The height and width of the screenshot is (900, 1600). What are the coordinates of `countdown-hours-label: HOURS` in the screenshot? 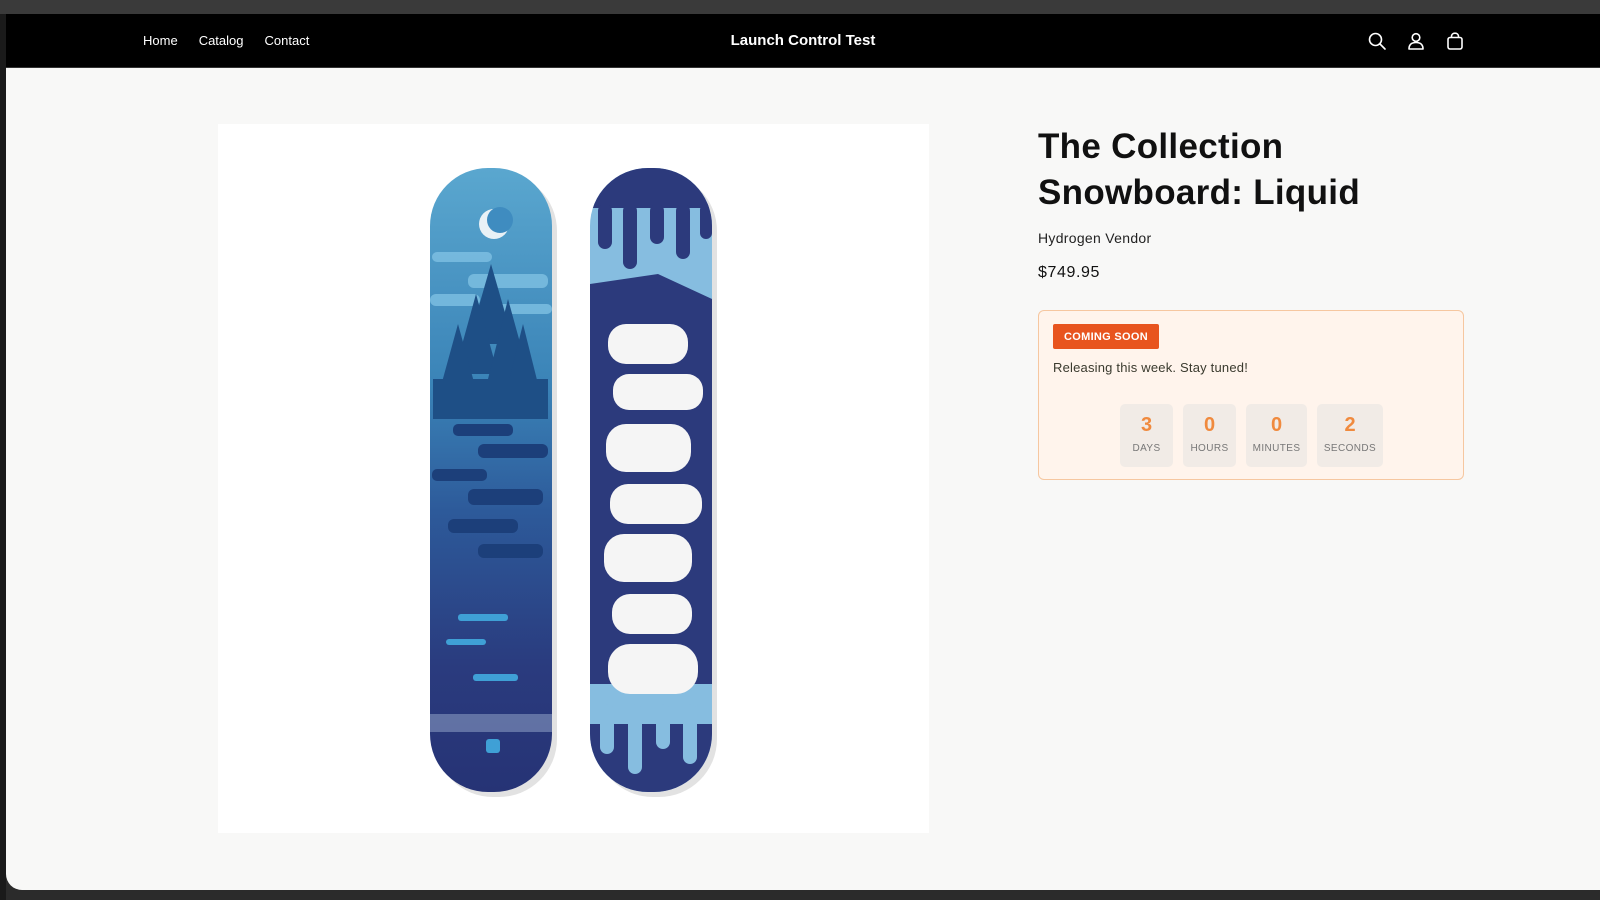 It's located at (1209, 448).